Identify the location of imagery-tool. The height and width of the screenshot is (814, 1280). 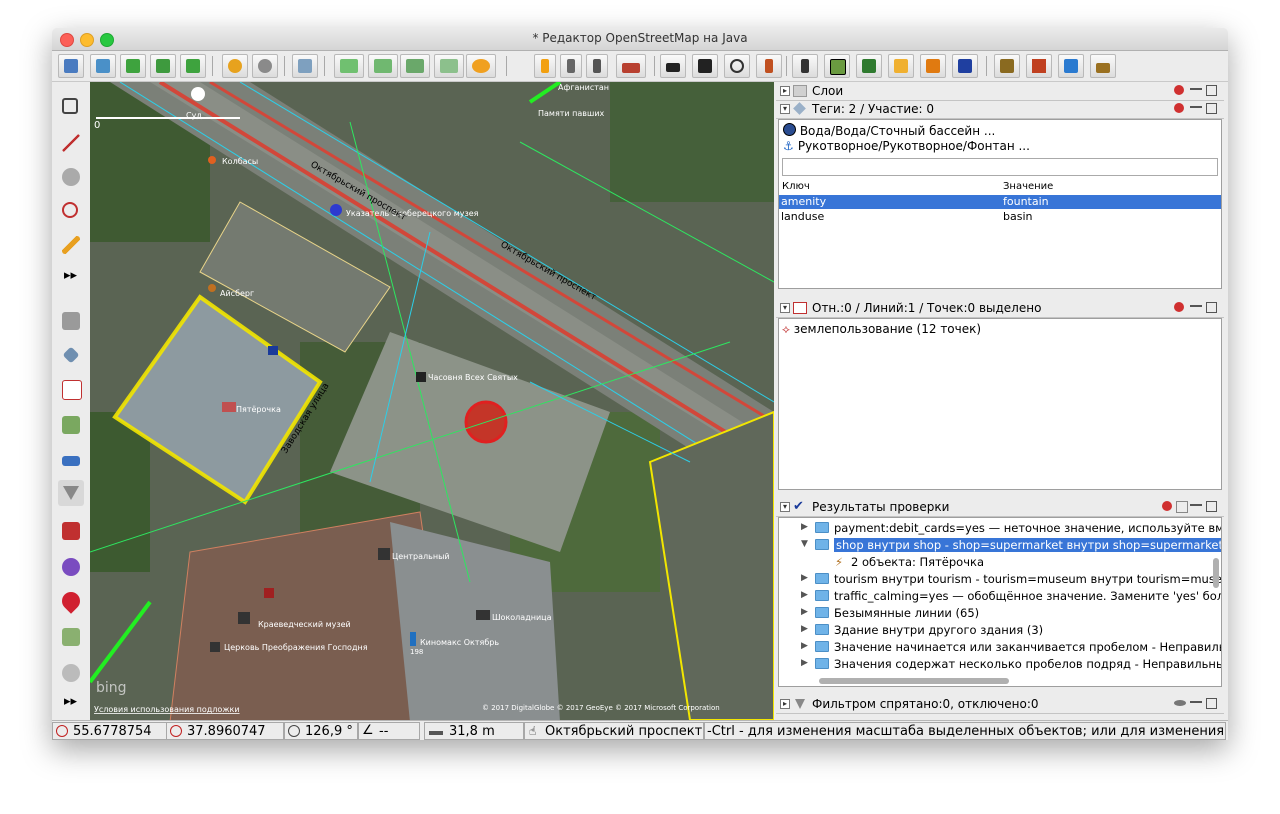
(71, 425).